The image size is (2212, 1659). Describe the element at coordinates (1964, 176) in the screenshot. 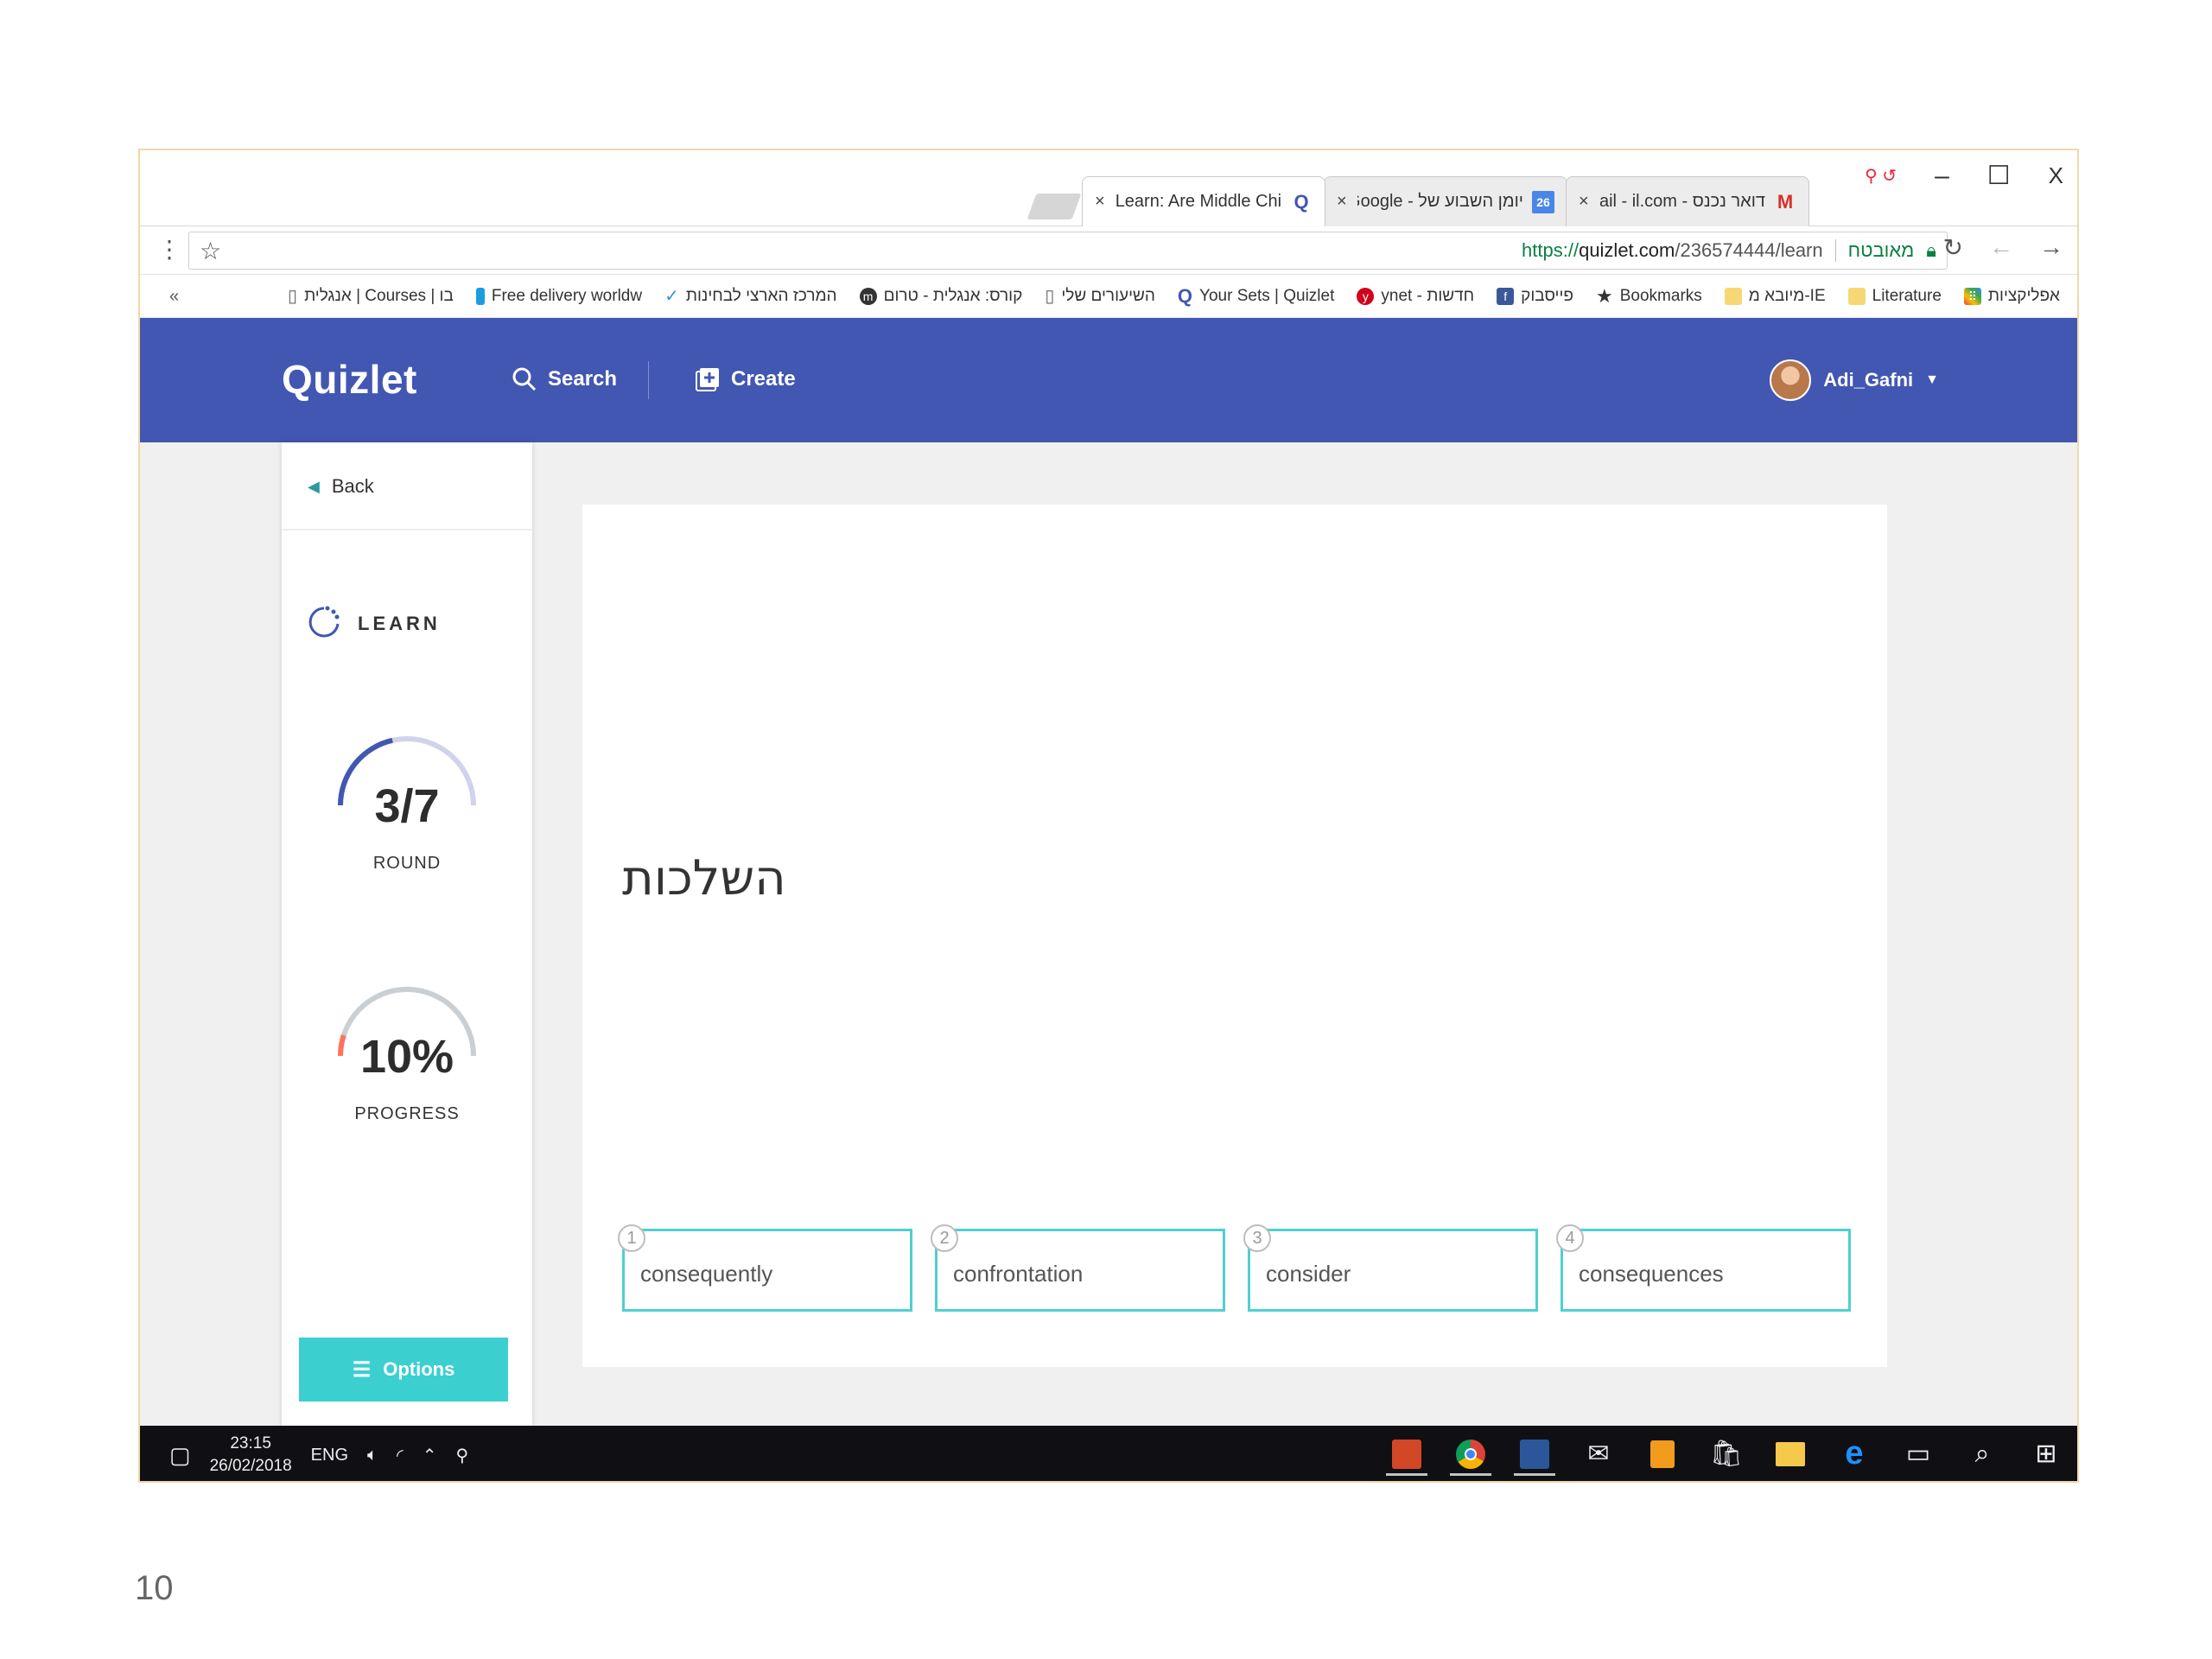

I see `window-controls: ⚲ ↺ – ☐ X` at that location.